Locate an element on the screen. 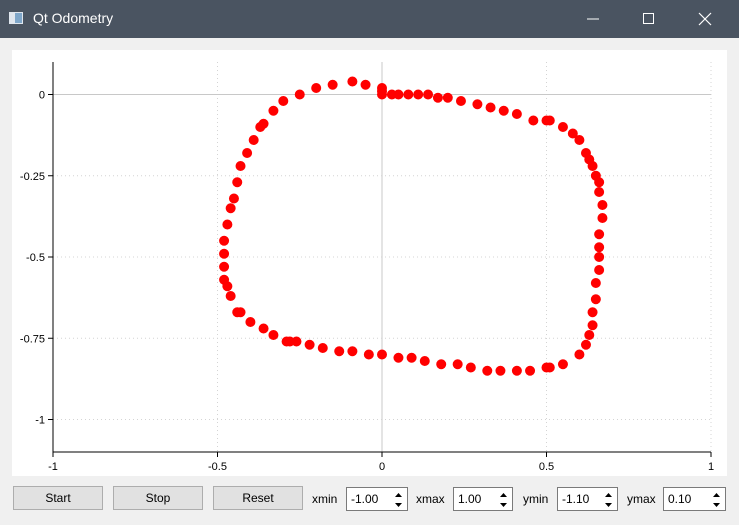 The height and width of the screenshot is (525, 739). xmin-value: -1.00 is located at coordinates (364, 499).